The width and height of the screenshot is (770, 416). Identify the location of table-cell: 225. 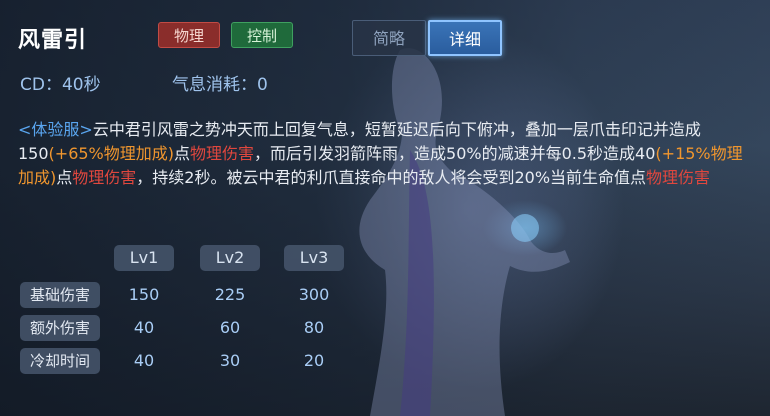
(230, 294).